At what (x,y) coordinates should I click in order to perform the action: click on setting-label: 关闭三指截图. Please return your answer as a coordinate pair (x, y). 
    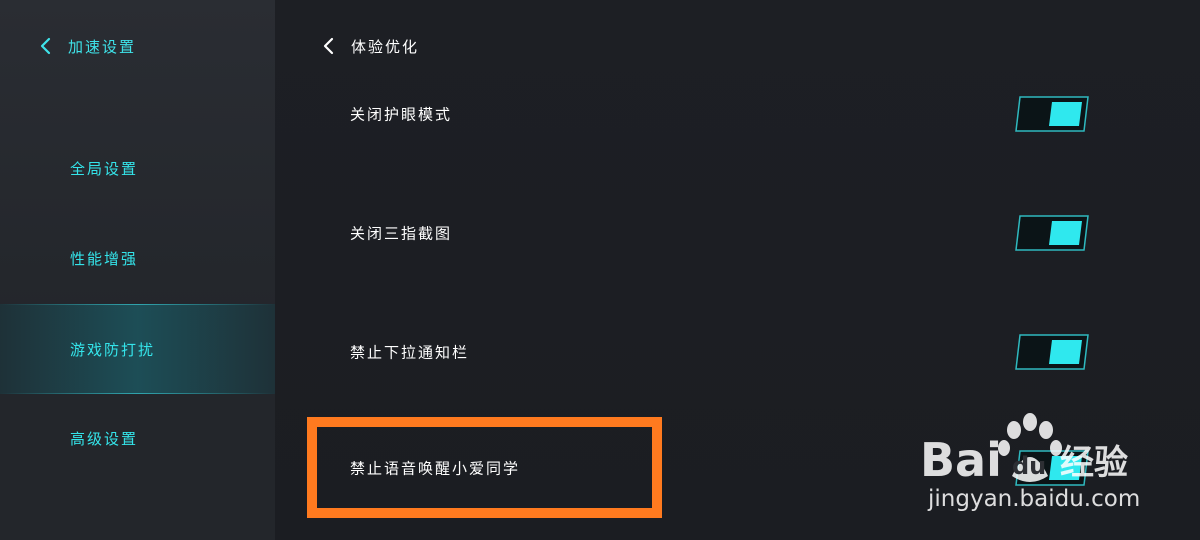
    Looking at the image, I should click on (401, 233).